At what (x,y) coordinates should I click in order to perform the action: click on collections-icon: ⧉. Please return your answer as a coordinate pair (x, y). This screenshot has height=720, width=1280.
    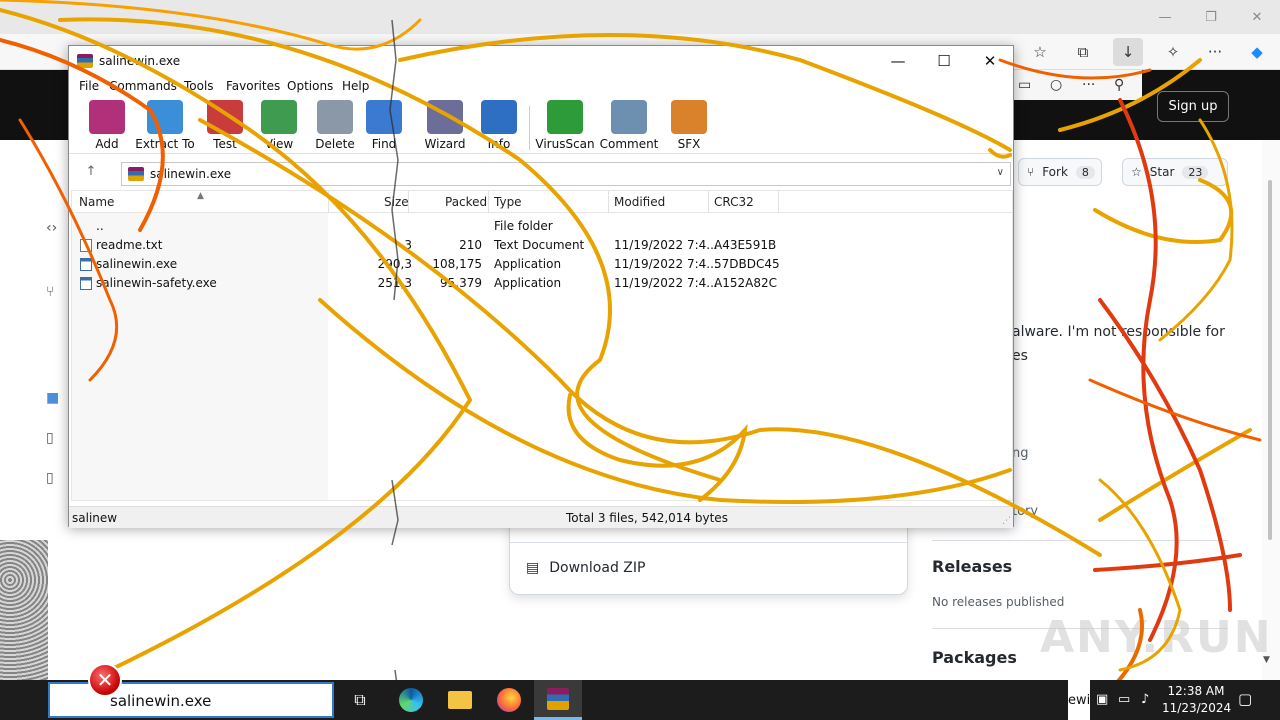
    Looking at the image, I should click on (1083, 52).